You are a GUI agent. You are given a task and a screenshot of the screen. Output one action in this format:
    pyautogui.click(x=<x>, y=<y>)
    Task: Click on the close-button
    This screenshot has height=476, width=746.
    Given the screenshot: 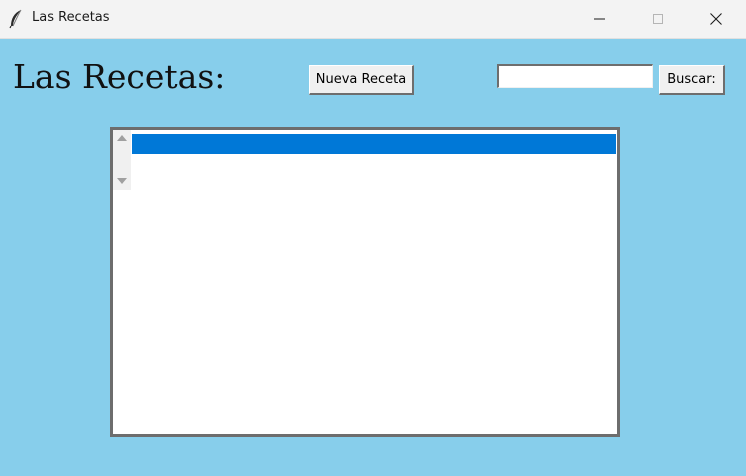 What is the action you would take?
    pyautogui.click(x=716, y=19)
    